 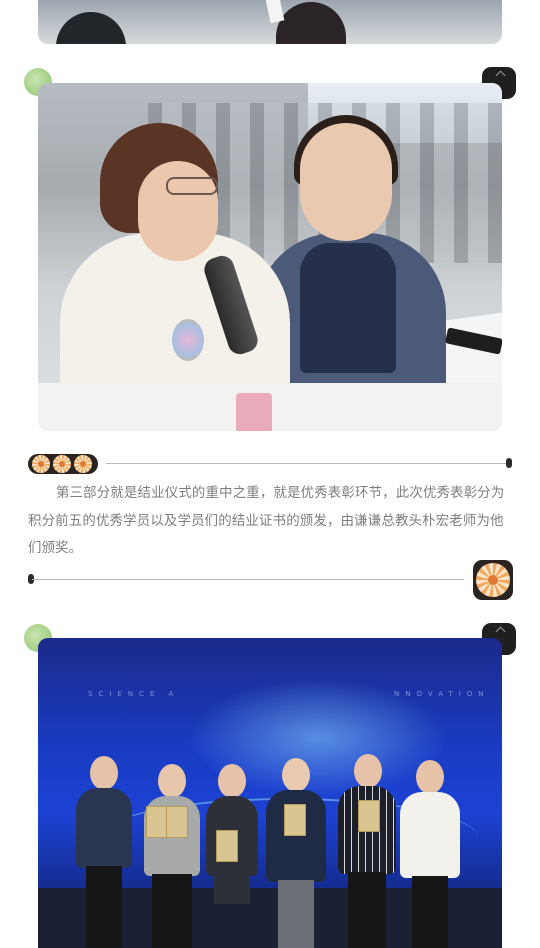 I want to click on photo-person-vest, so click(x=348, y=308).